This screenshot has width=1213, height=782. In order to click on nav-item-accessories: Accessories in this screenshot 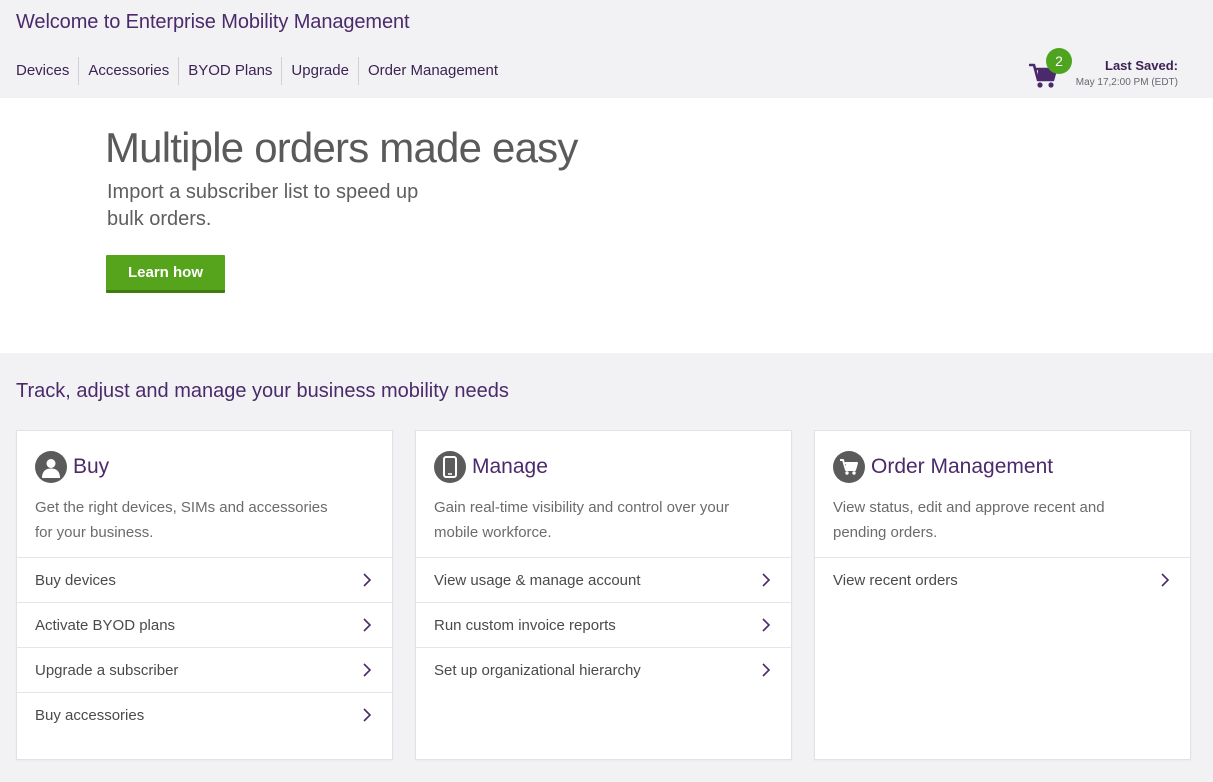, I will do `click(128, 71)`.